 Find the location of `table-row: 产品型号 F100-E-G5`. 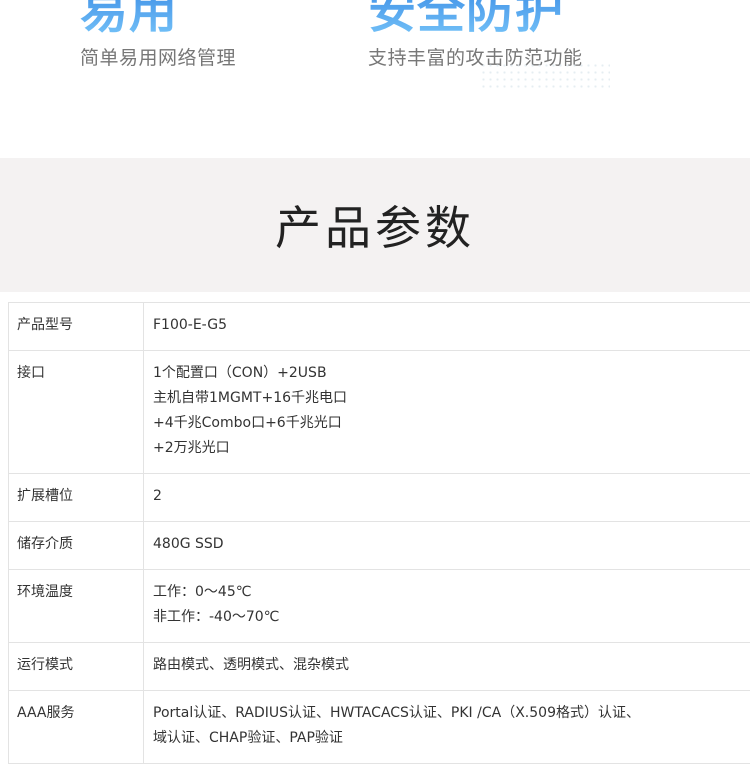

table-row: 产品型号 F100-E-G5 is located at coordinates (379, 327).